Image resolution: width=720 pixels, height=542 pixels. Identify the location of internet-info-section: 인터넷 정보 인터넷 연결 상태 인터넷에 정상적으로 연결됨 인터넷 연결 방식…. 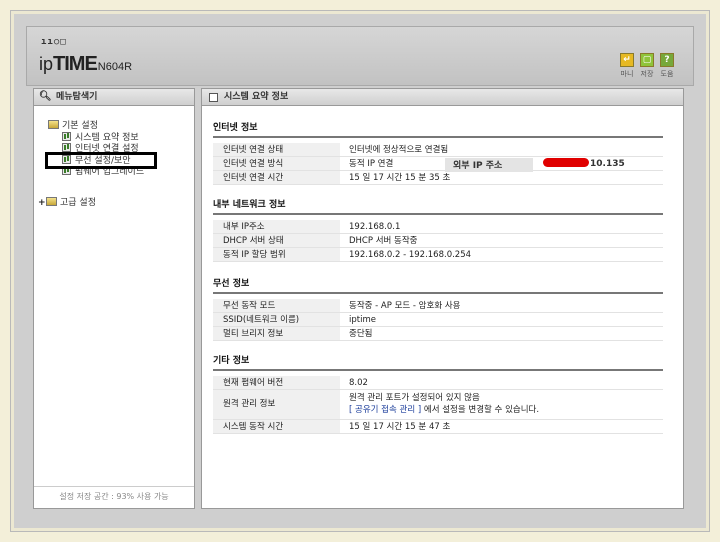
(438, 152).